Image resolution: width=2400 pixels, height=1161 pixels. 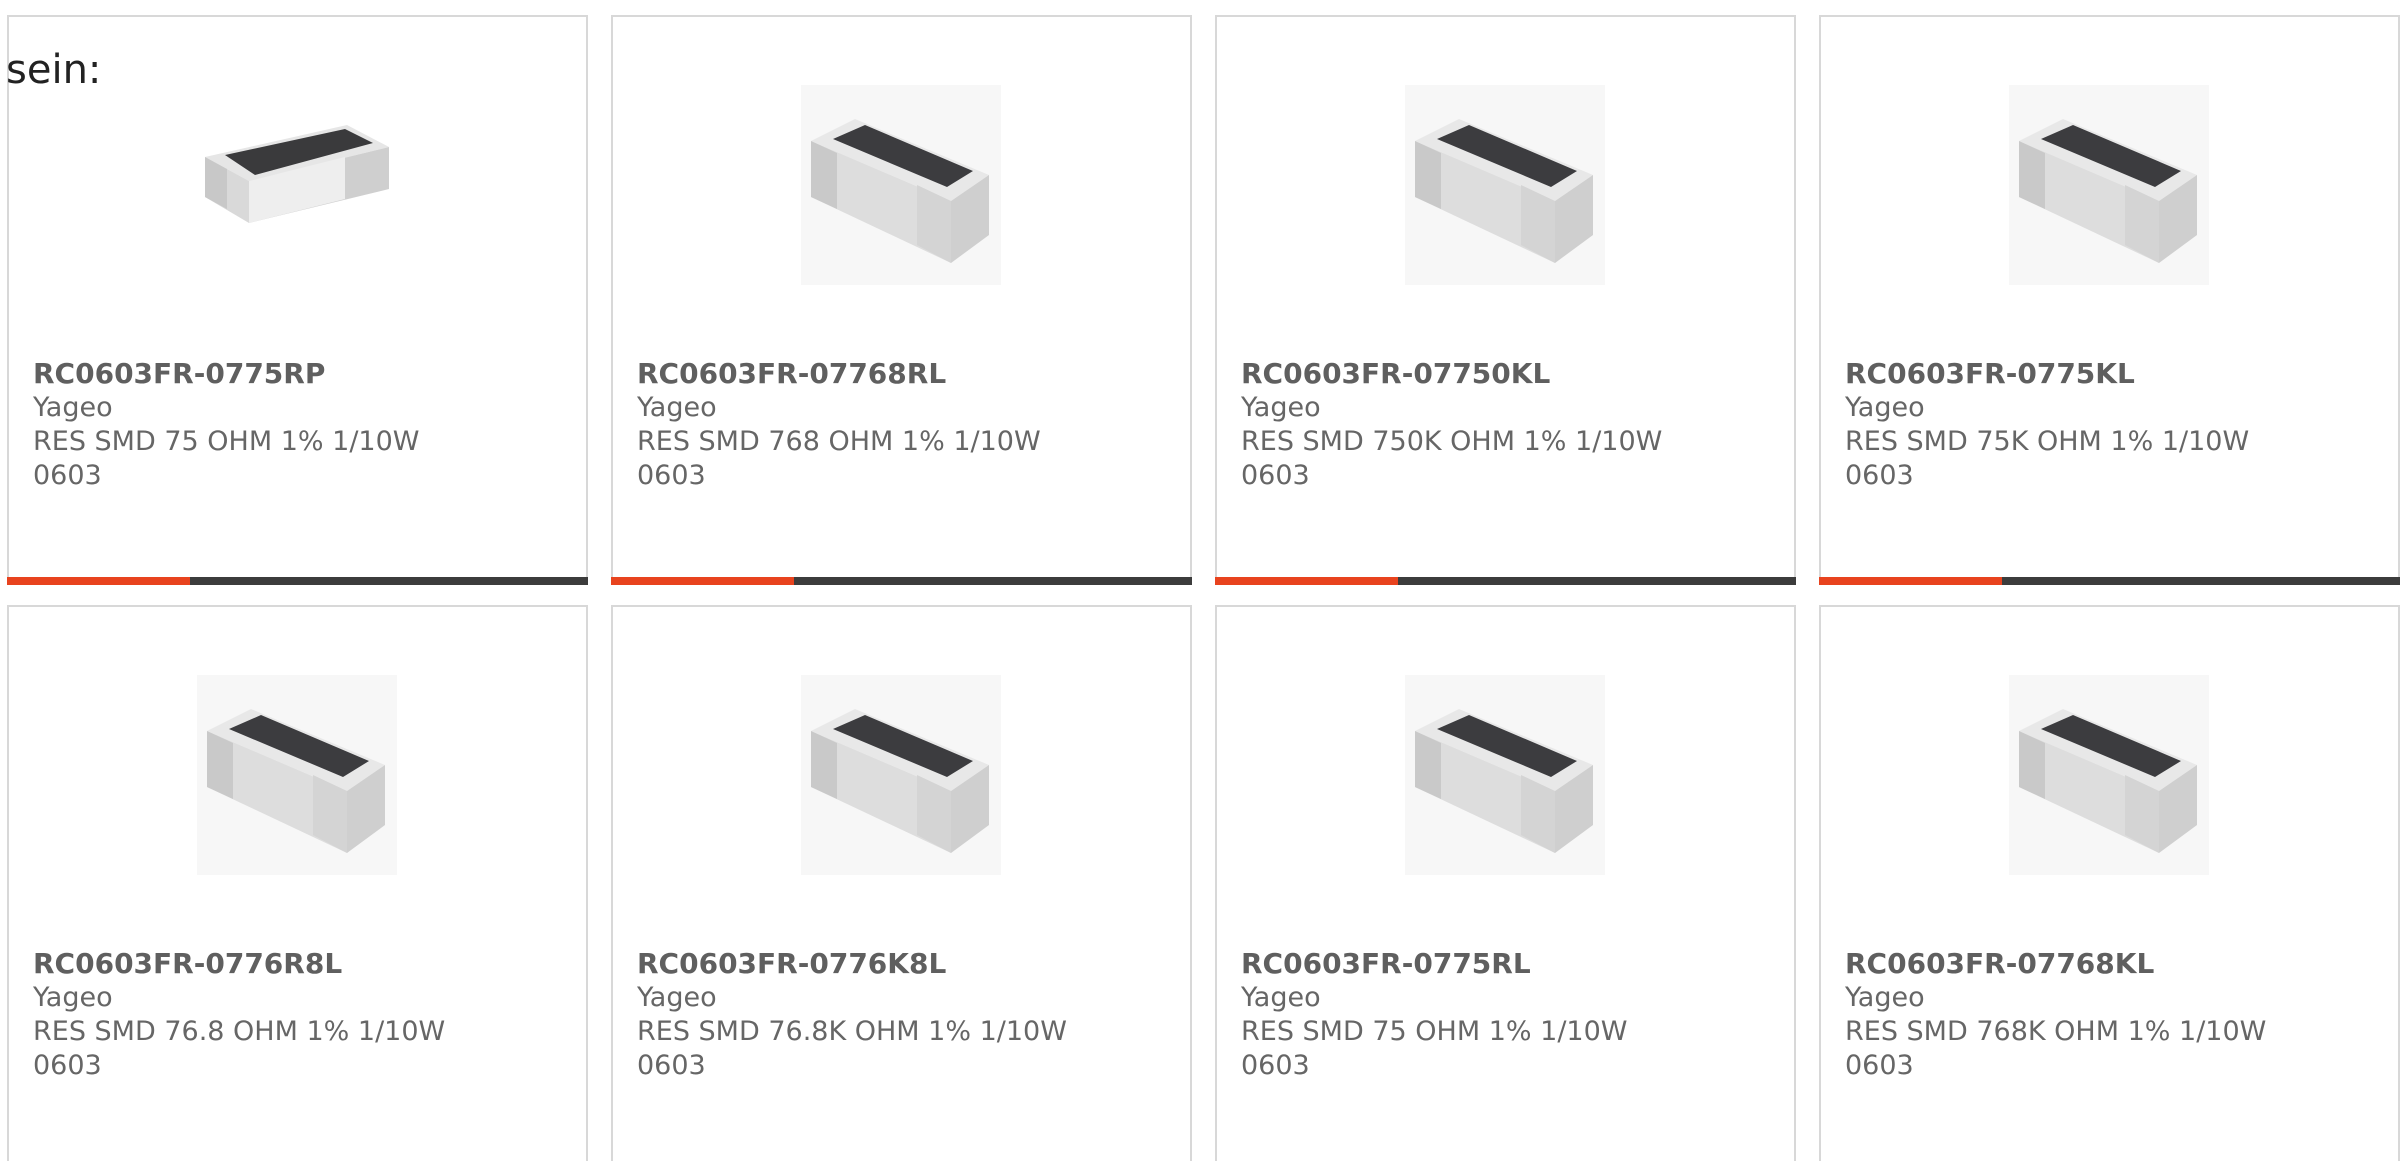 What do you see at coordinates (852, 1031) in the screenshot?
I see `description: RES SMD 76.8K OHM 1% 1/10W` at bounding box center [852, 1031].